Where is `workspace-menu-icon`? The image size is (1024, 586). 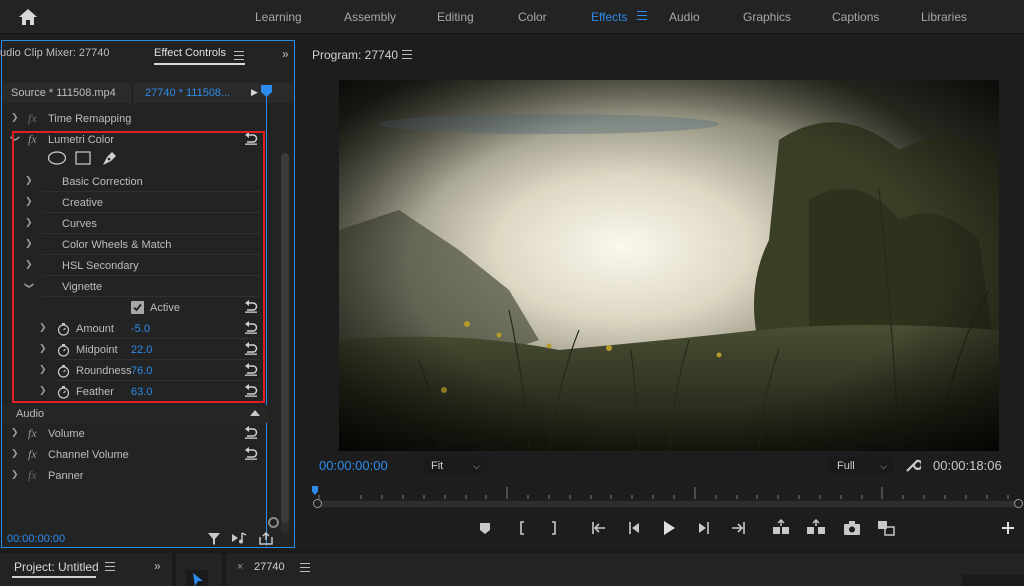 workspace-menu-icon is located at coordinates (642, 16).